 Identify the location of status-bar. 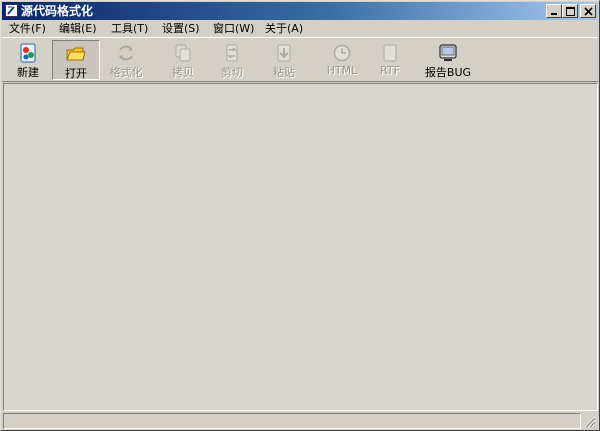
(300, 421).